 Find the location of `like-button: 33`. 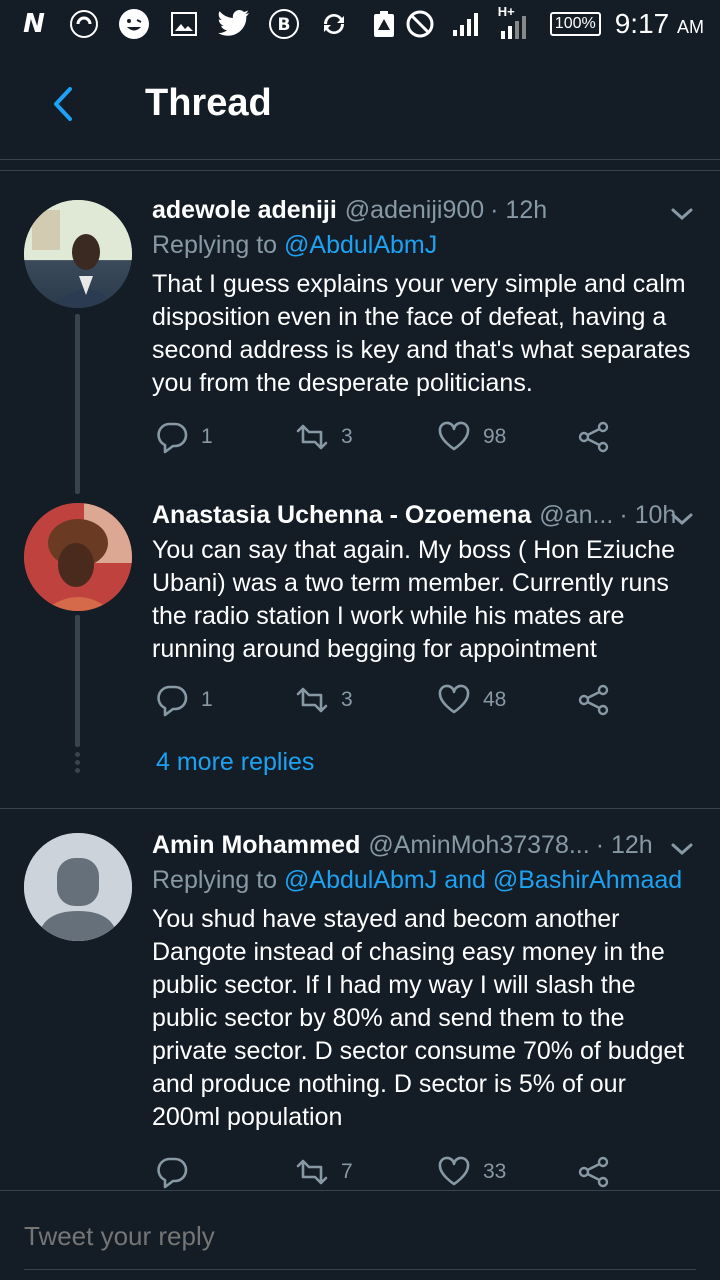

like-button: 33 is located at coordinates (471, 1172).